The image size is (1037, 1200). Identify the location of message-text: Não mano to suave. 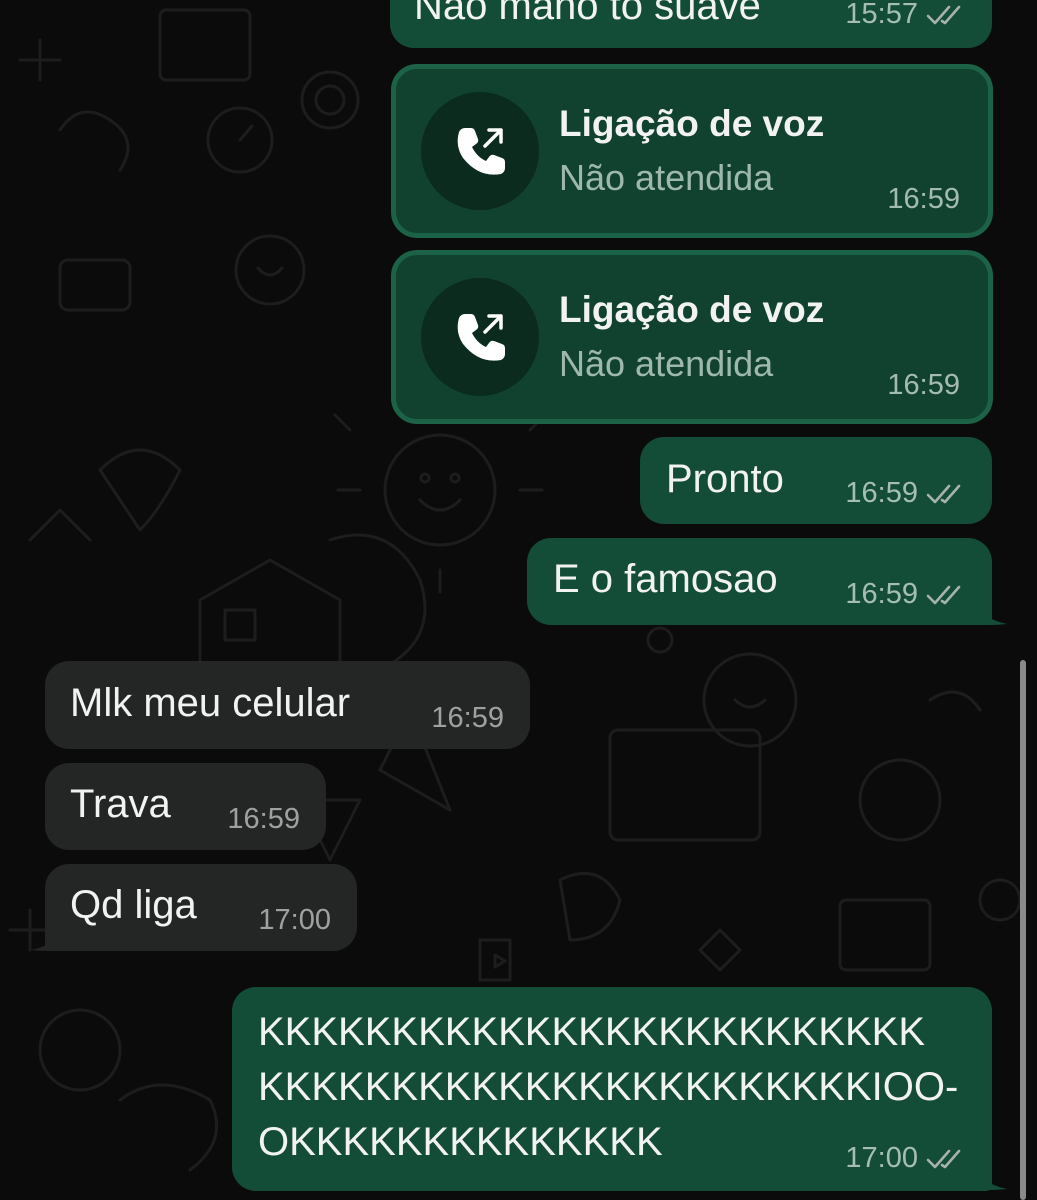
(587, 14).